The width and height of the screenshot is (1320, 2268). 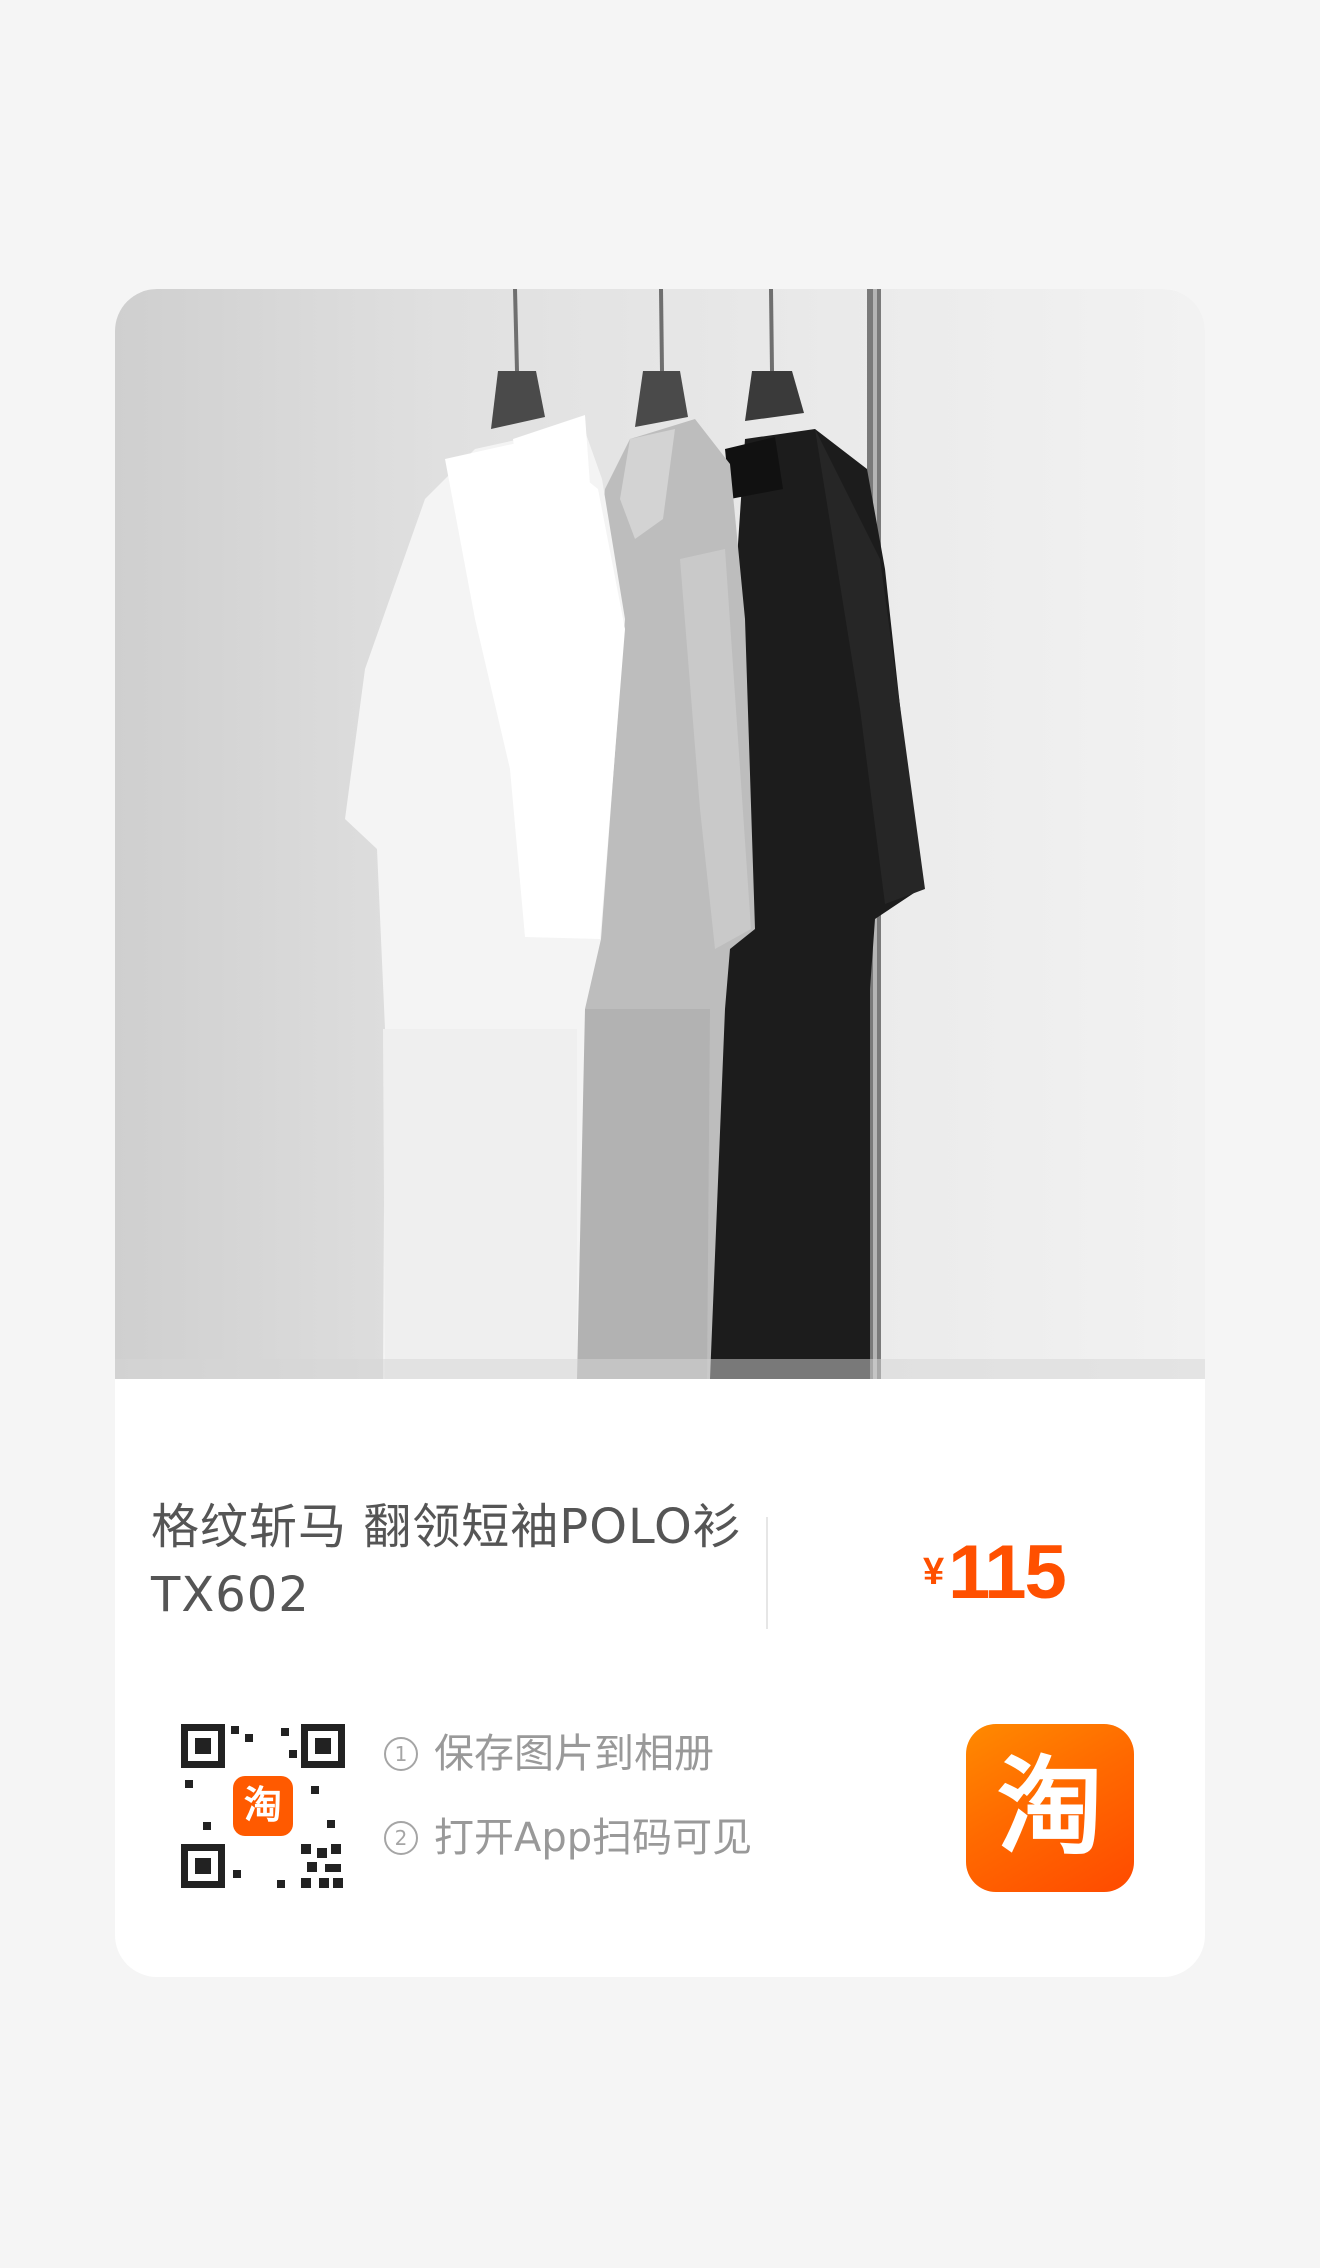 I want to click on qr-badge-text: 淘, so click(x=263, y=1805).